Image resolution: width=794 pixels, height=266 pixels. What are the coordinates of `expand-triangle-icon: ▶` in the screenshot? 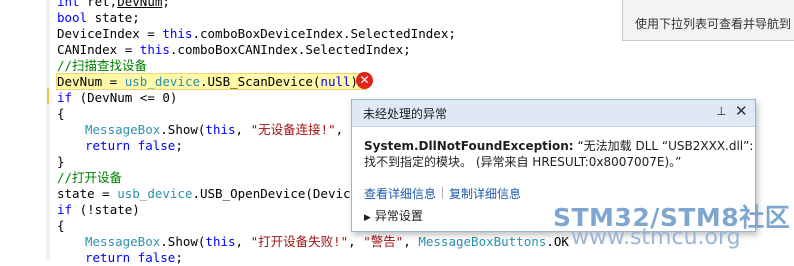 It's located at (367, 218).